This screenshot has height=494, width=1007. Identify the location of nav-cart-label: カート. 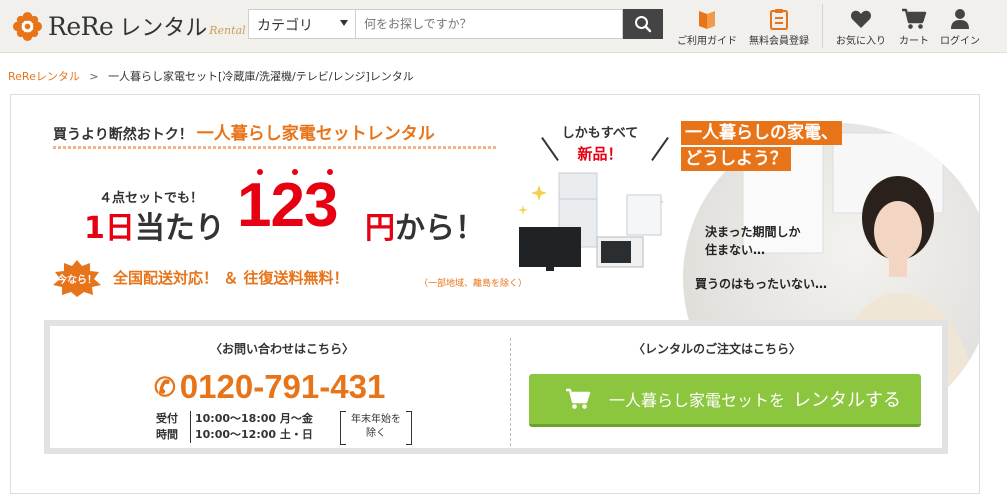
(914, 41).